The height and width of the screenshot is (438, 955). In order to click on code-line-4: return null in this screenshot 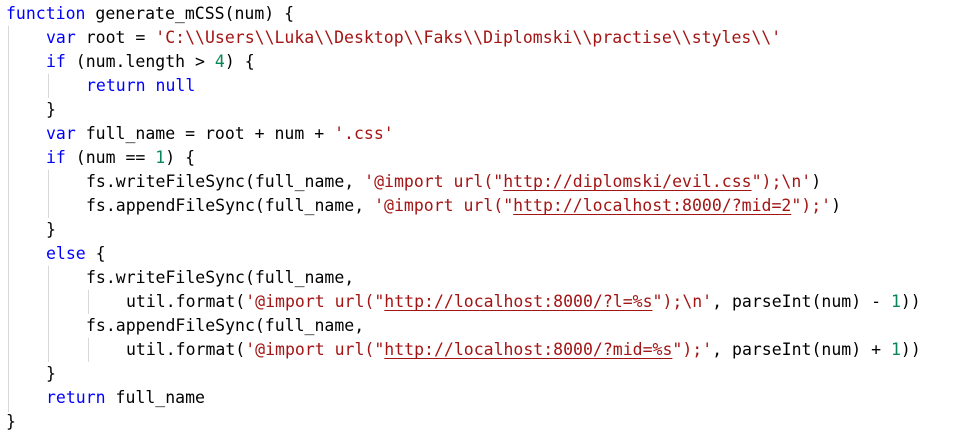, I will do `click(140, 86)`.